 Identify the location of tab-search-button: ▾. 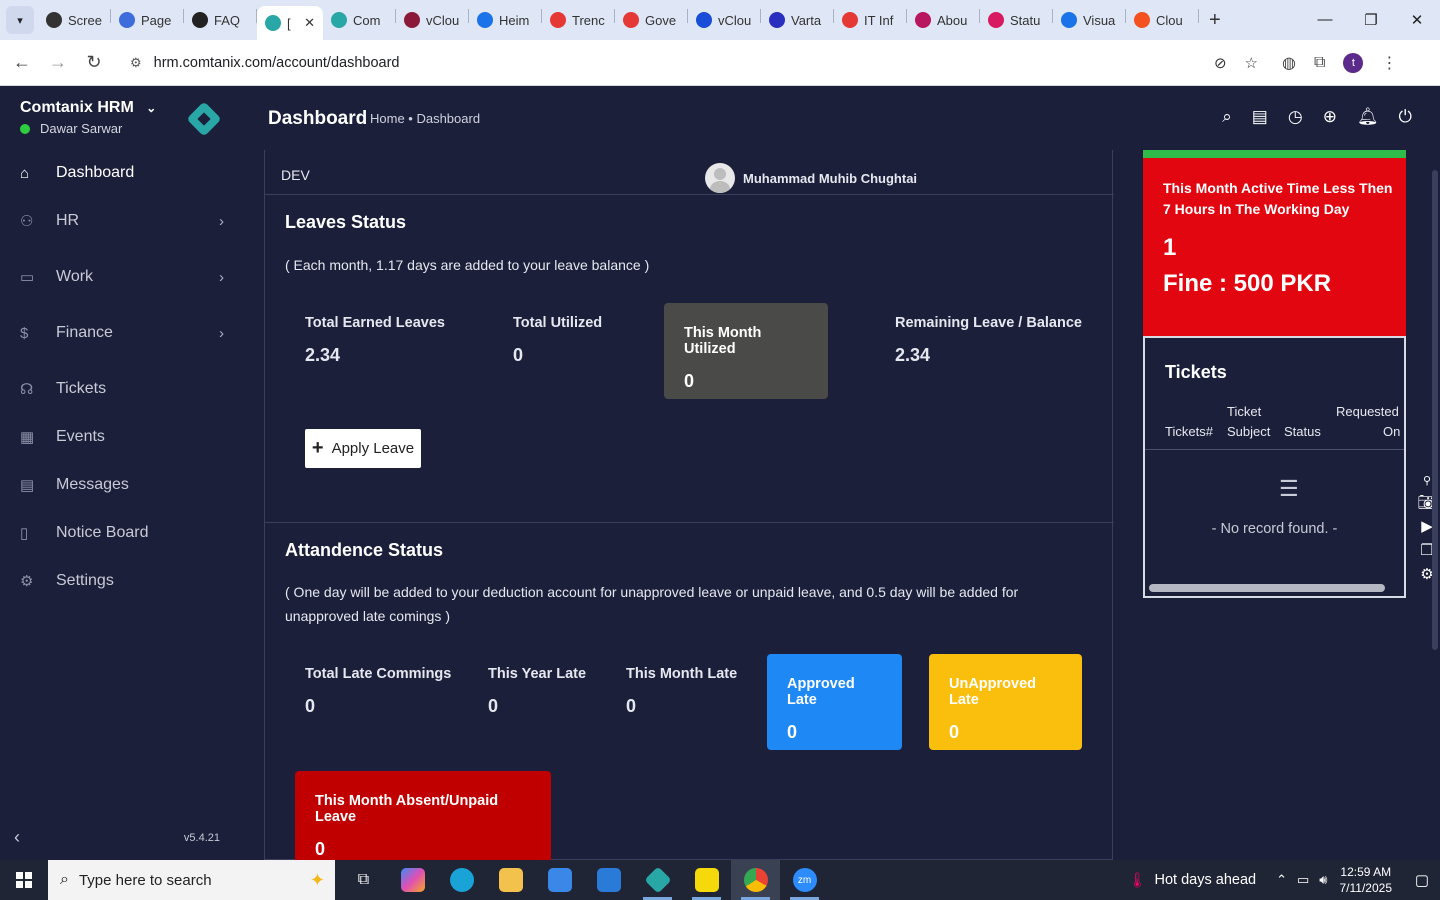
(20, 20).